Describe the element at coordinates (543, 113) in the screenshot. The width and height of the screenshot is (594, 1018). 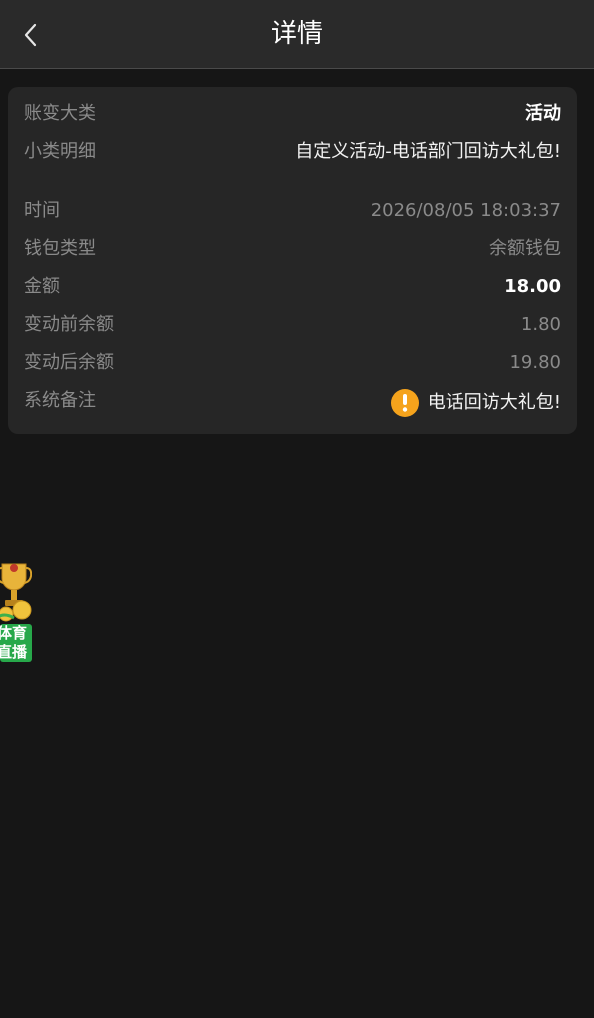
I see `category-value: 活动` at that location.